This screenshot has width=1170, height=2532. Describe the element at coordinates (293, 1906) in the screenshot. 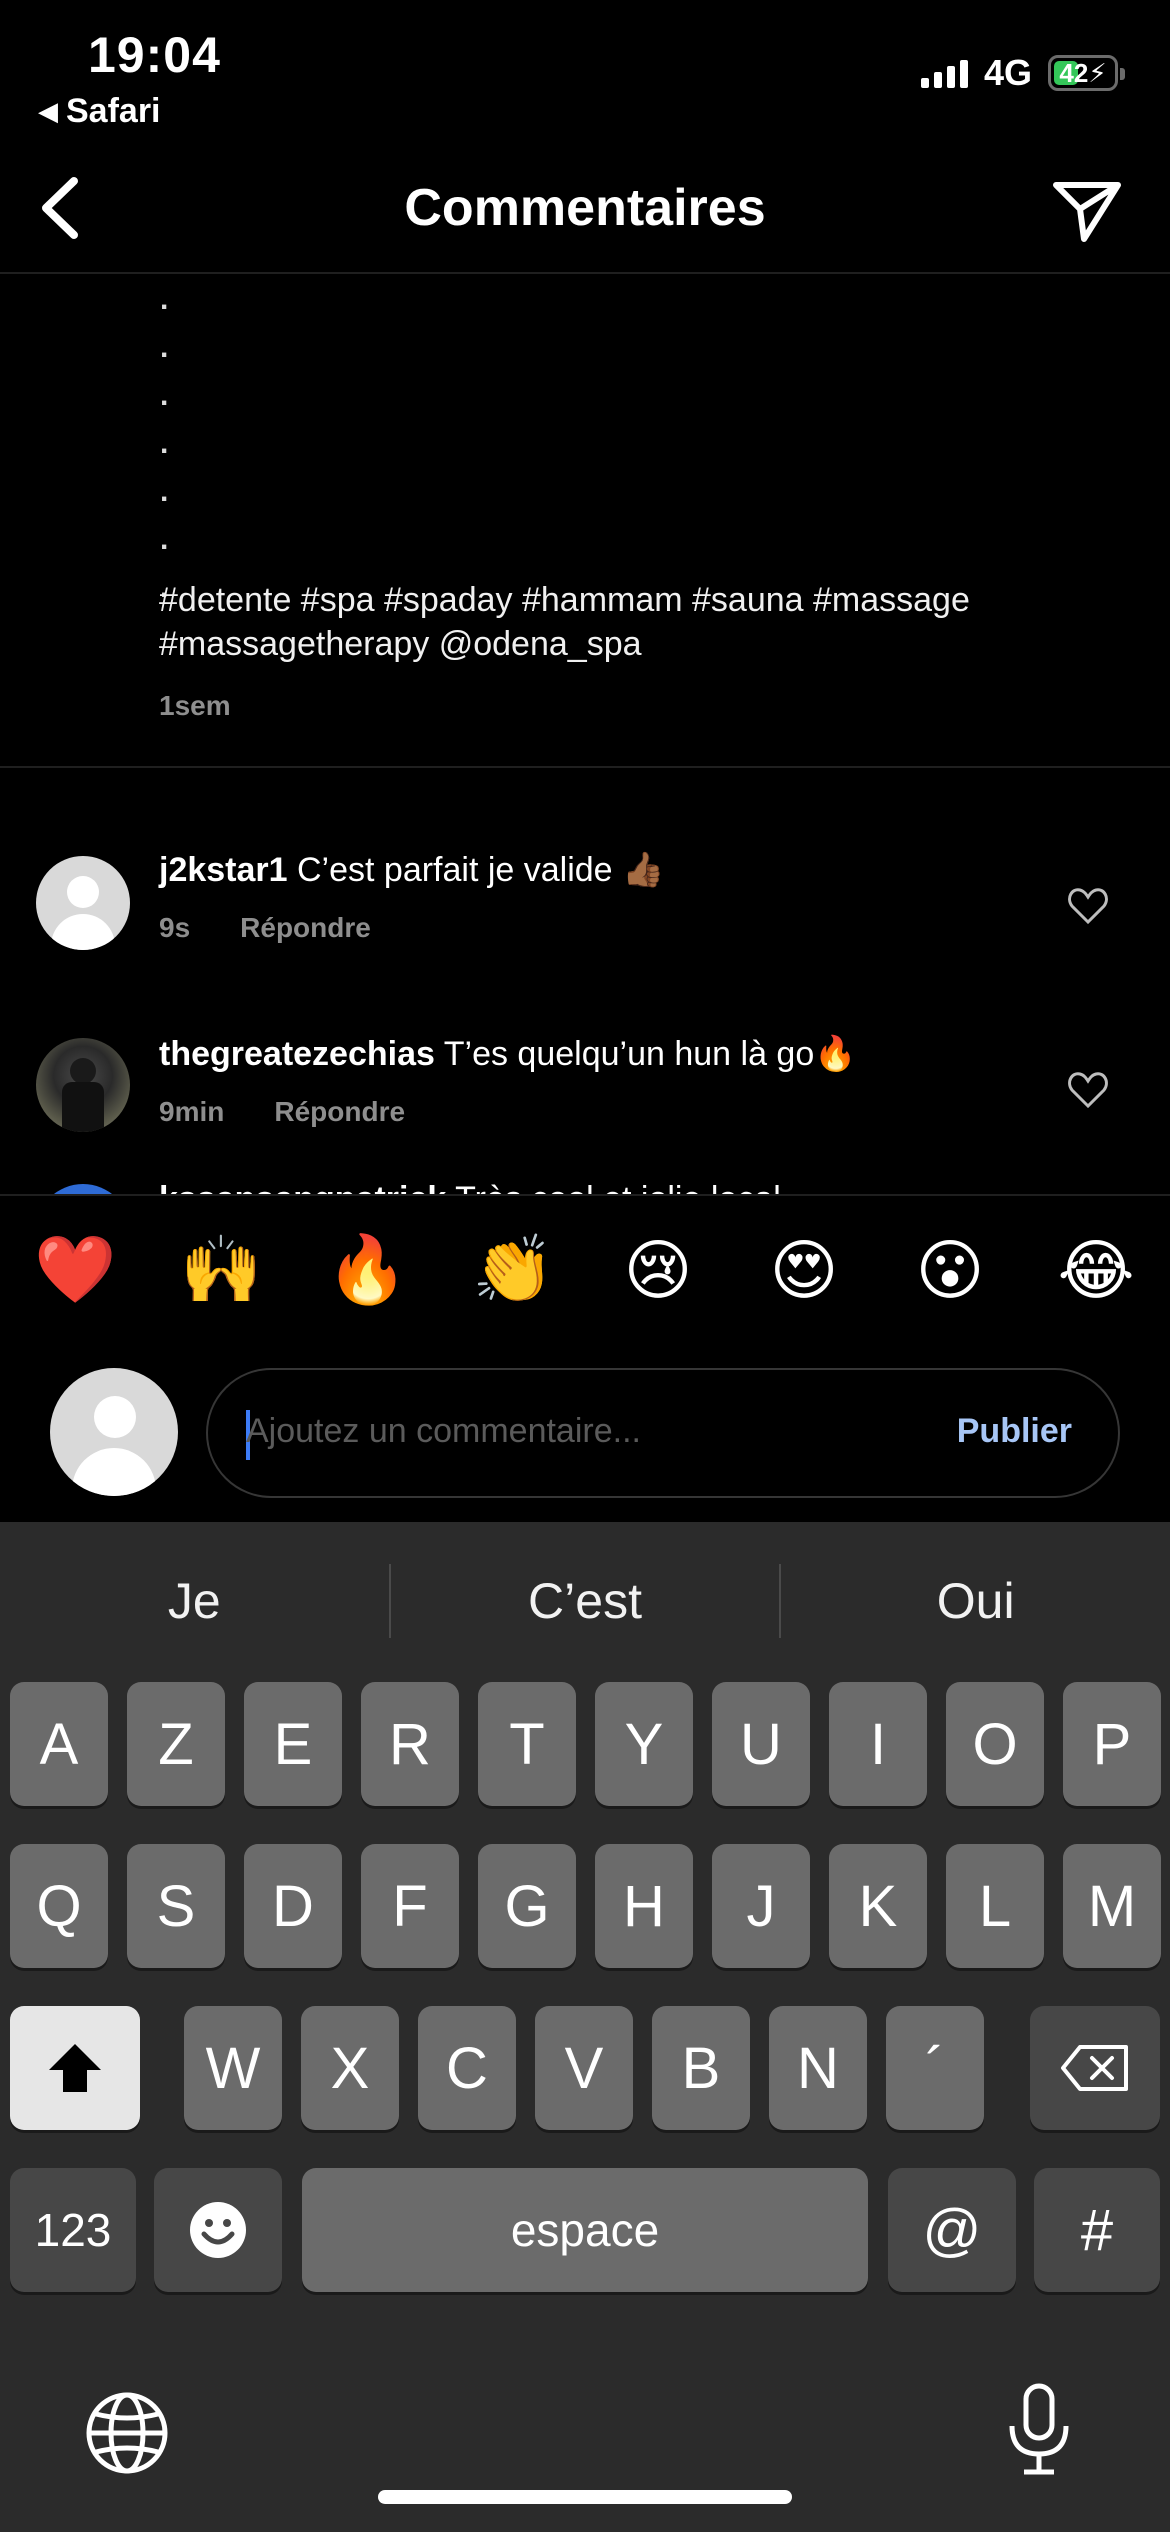

I see `key-d: D` at that location.